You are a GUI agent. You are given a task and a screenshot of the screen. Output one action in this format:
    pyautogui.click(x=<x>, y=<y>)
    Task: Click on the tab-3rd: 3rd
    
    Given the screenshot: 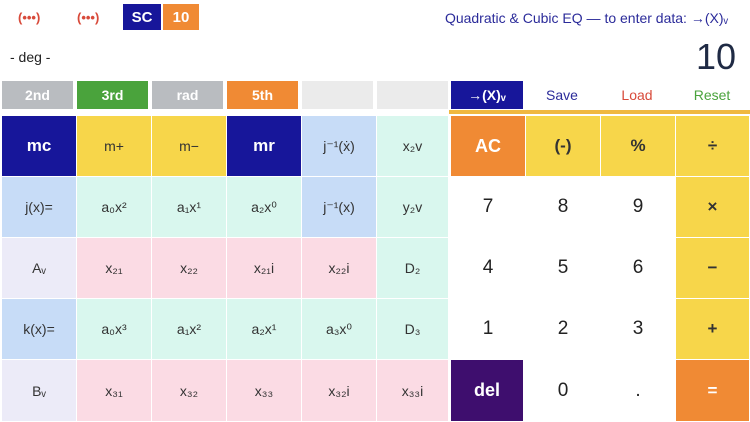 What is the action you would take?
    pyautogui.click(x=112, y=95)
    